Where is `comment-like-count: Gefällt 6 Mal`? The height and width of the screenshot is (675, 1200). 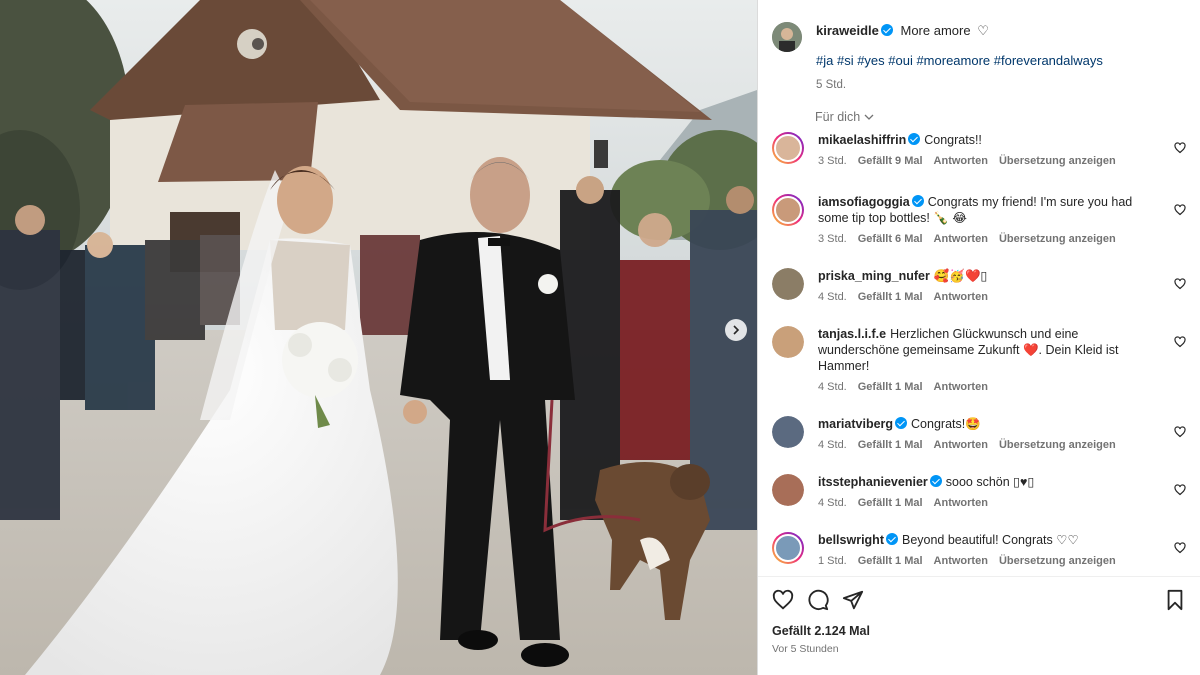 comment-like-count: Gefällt 6 Mal is located at coordinates (890, 239).